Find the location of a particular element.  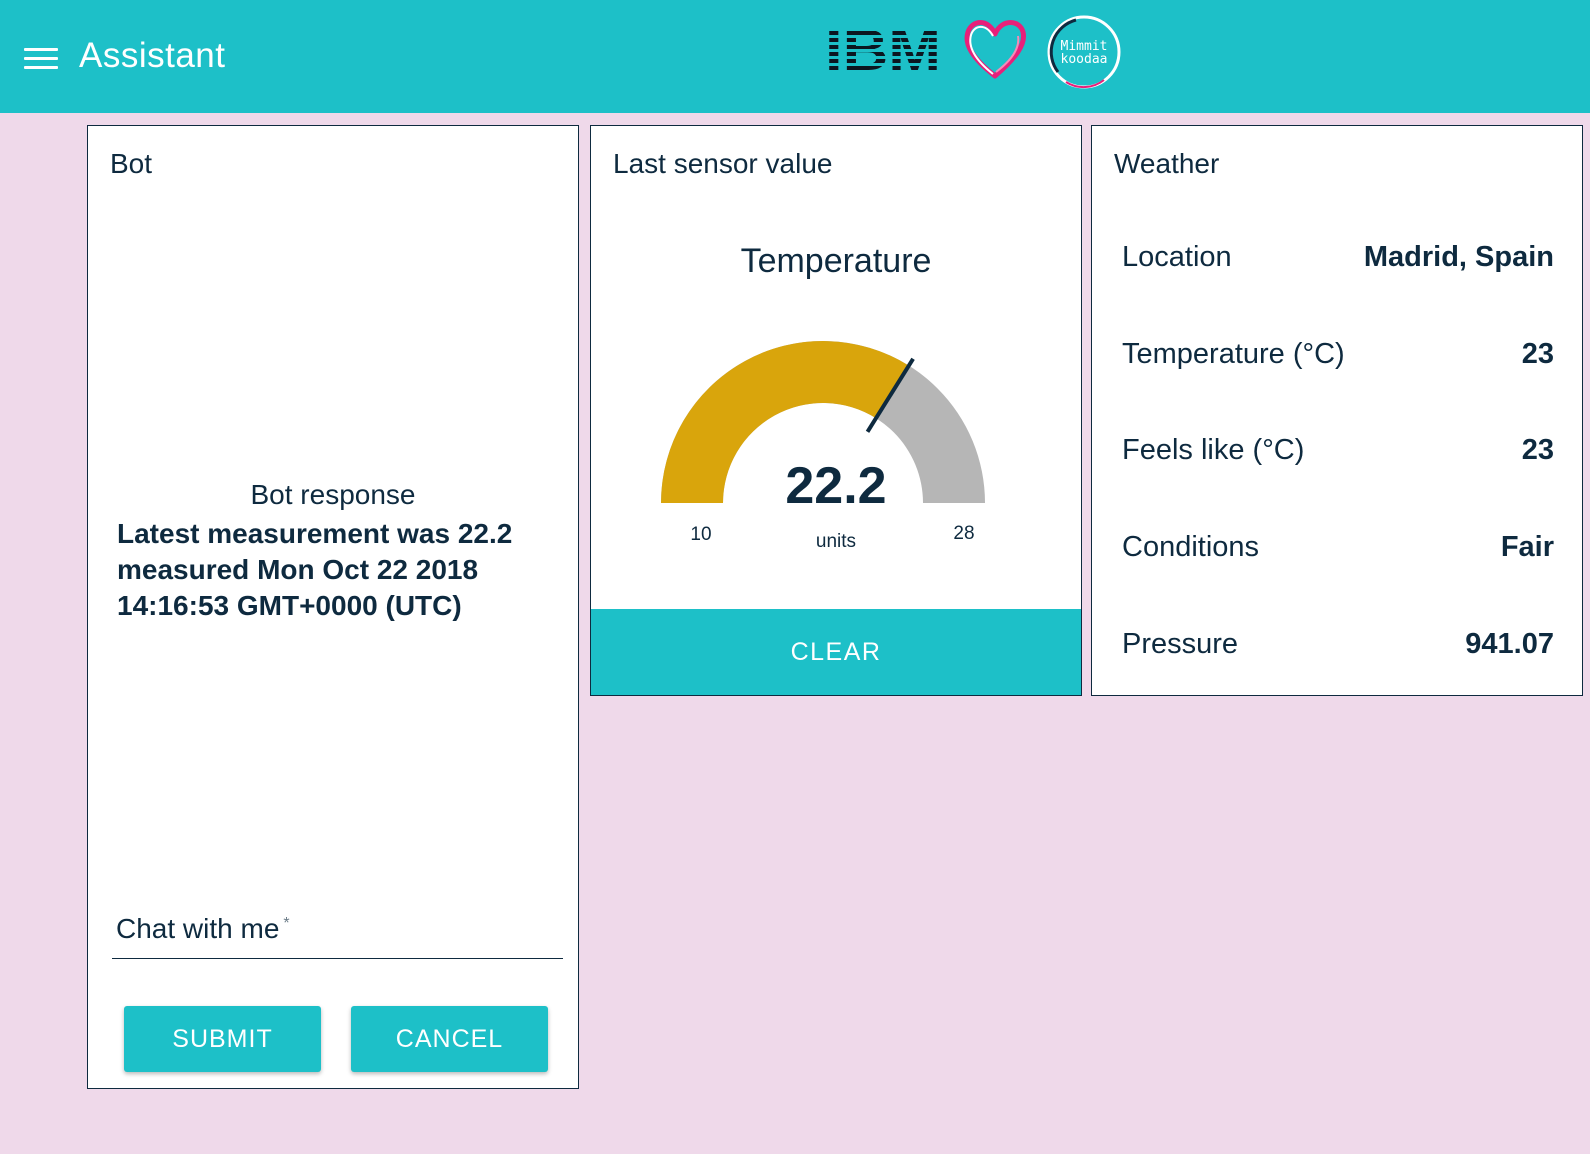

gauge-units: units is located at coordinates (836, 541).